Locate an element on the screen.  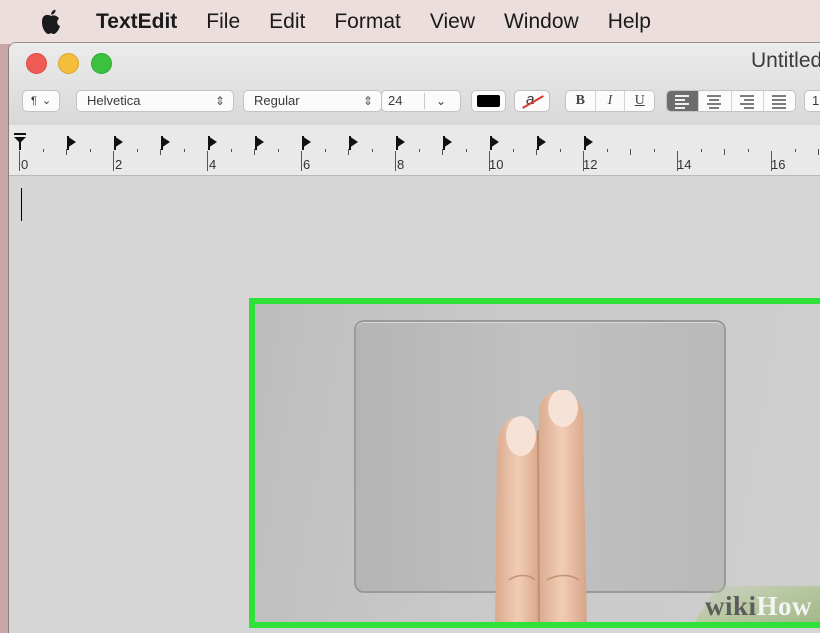
align-left-icon is located at coordinates (682, 103).